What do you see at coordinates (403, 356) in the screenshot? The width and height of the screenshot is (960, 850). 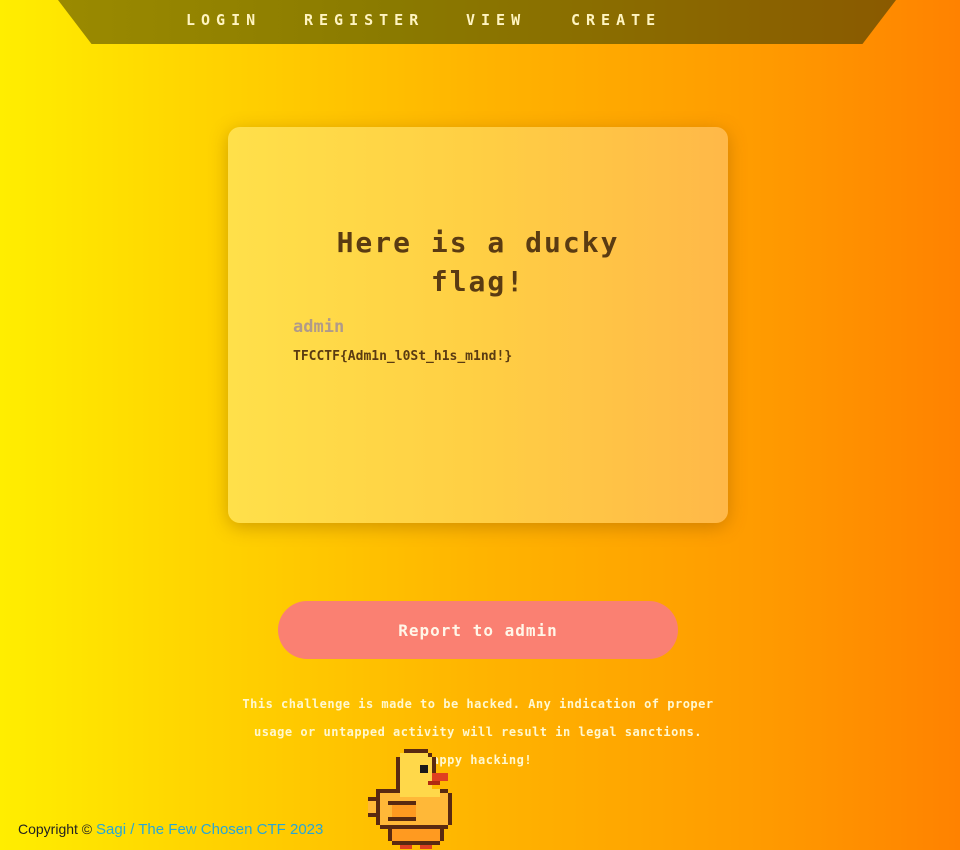 I see `card-flag: TFCCTF{Adm1n_l0St_h1s_m1nd!}` at bounding box center [403, 356].